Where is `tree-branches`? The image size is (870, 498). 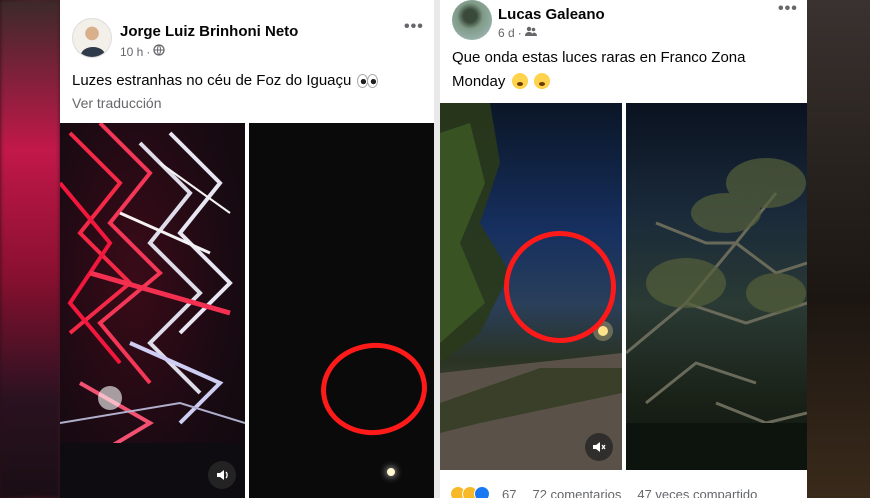
tree-branches is located at coordinates (716, 314).